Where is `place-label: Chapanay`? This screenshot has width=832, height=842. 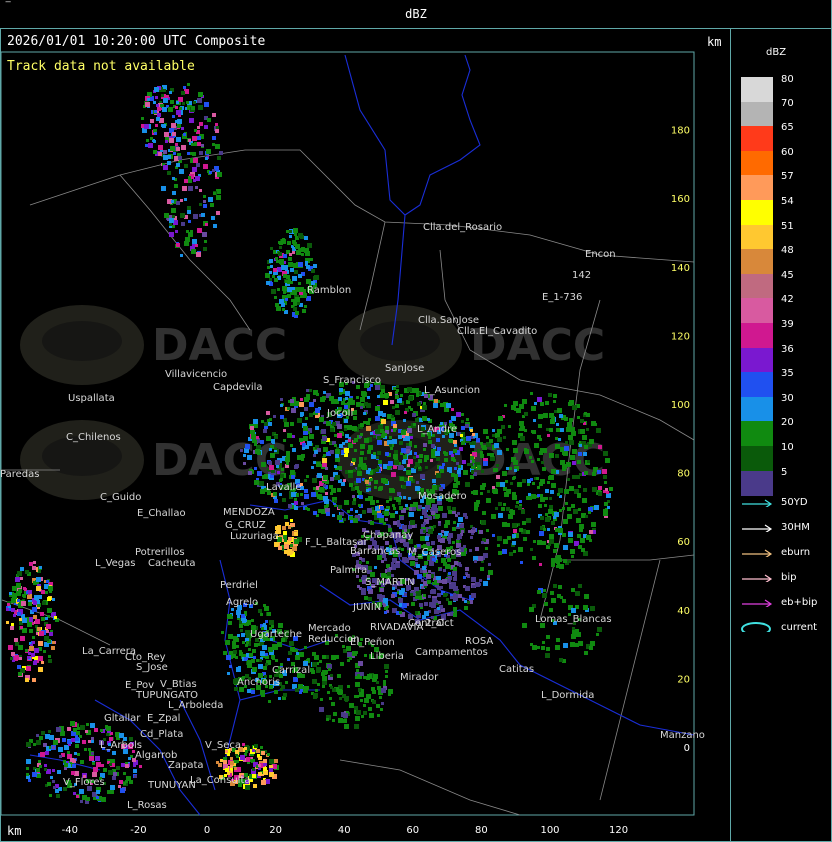
place-label: Chapanay is located at coordinates (388, 535).